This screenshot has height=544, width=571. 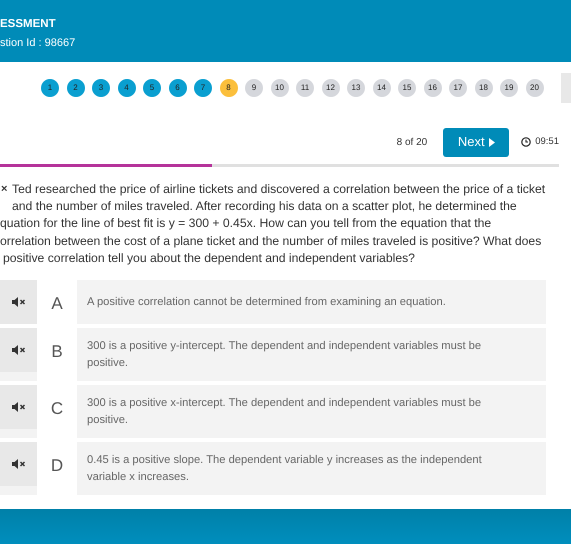 What do you see at coordinates (38, 43) in the screenshot?
I see `question-id: stion Id : 98667` at bounding box center [38, 43].